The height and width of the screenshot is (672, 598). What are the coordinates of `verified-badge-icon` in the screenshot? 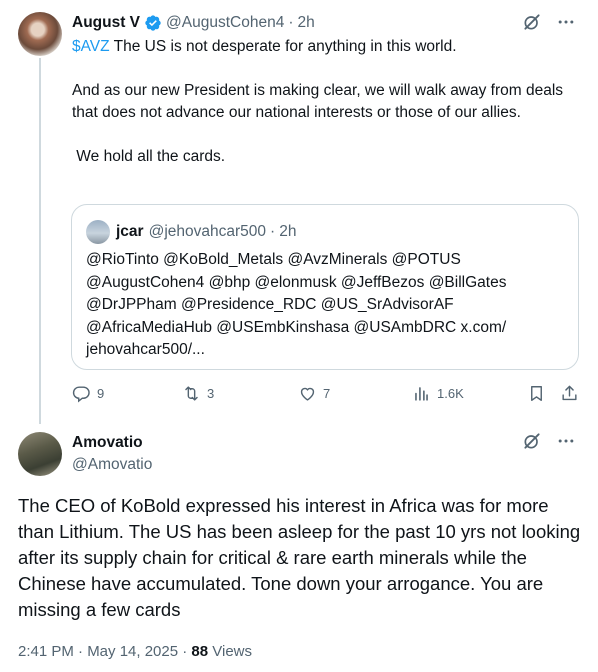 It's located at (153, 23).